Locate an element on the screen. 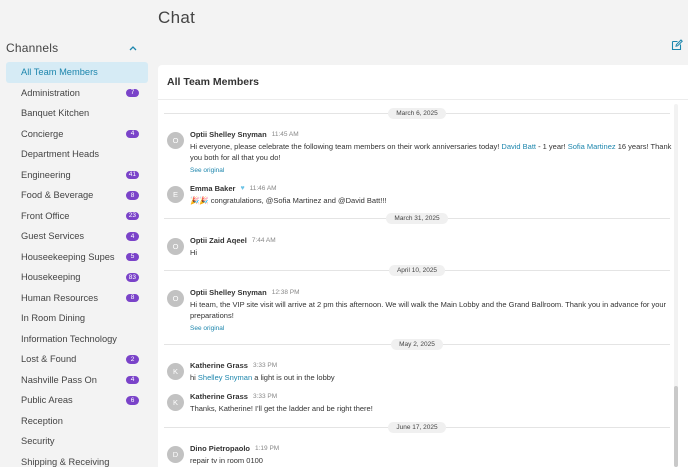 The image size is (688, 467). channel-label: All Team Members is located at coordinates (59, 72).